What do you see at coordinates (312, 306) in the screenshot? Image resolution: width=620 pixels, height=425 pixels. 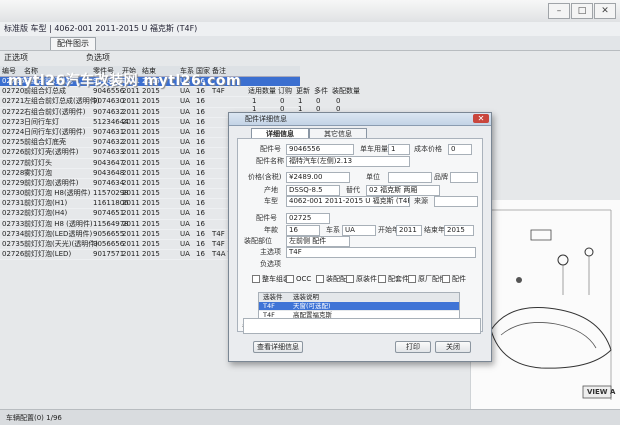 I see `option-cell: 天窗(可选配)` at bounding box center [312, 306].